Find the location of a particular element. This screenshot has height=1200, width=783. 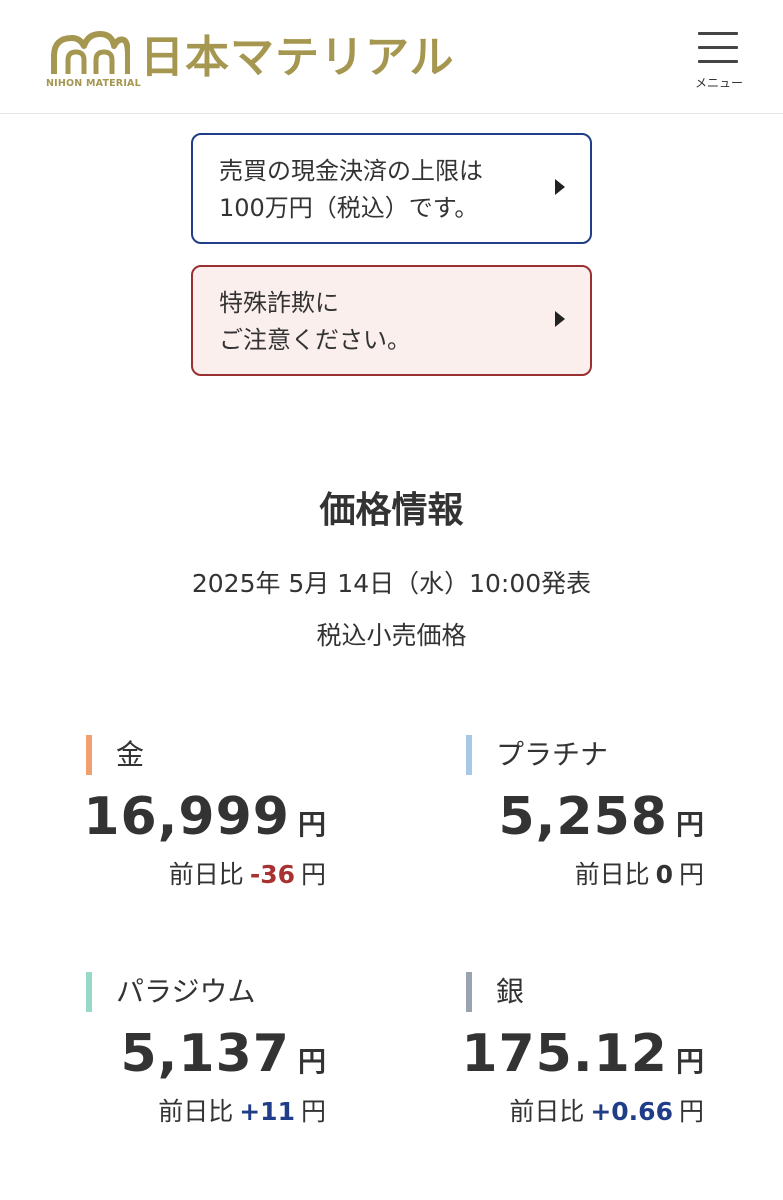

menu-label: メニュー is located at coordinates (718, 83).